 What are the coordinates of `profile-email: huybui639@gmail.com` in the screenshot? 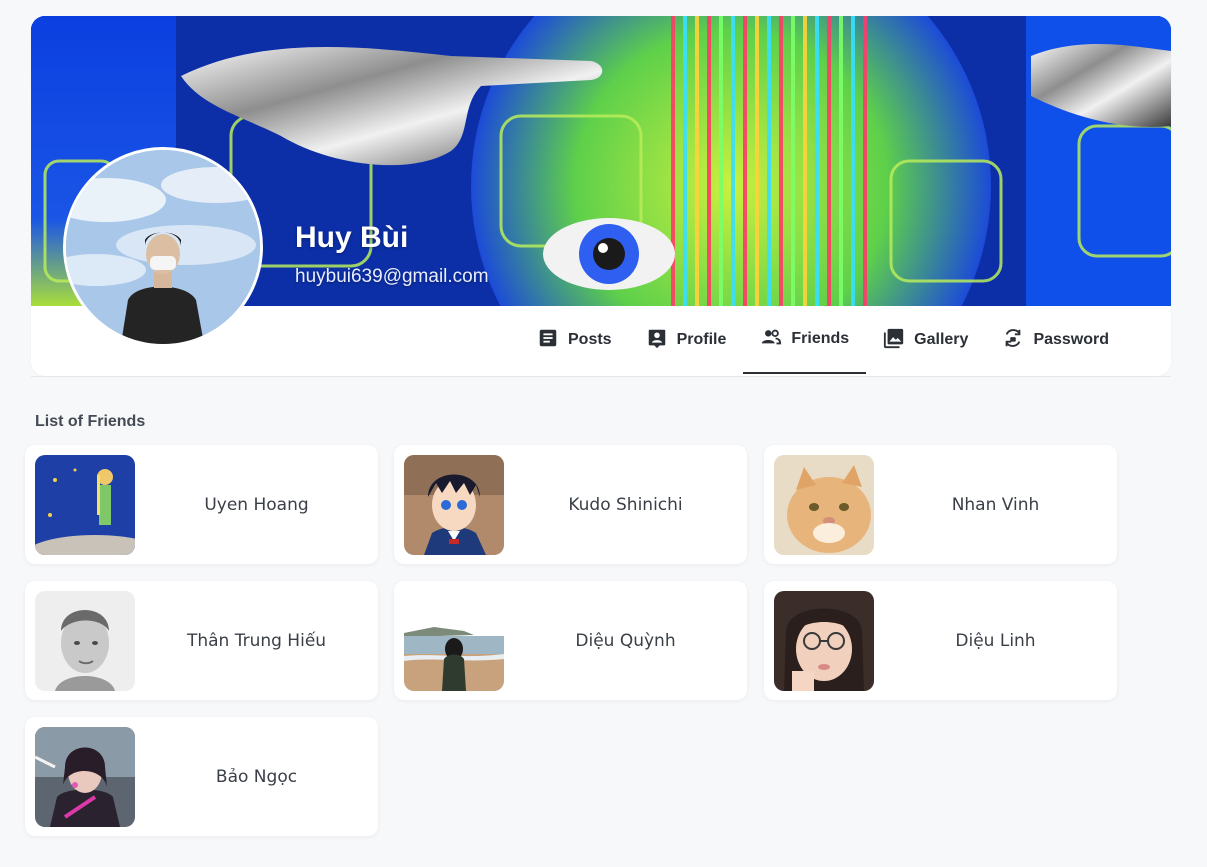 It's located at (392, 276).